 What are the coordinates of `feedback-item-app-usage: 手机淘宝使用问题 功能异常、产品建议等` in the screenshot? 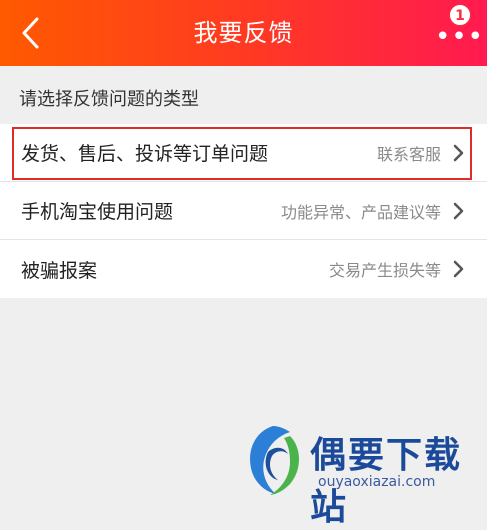 It's located at (243, 211).